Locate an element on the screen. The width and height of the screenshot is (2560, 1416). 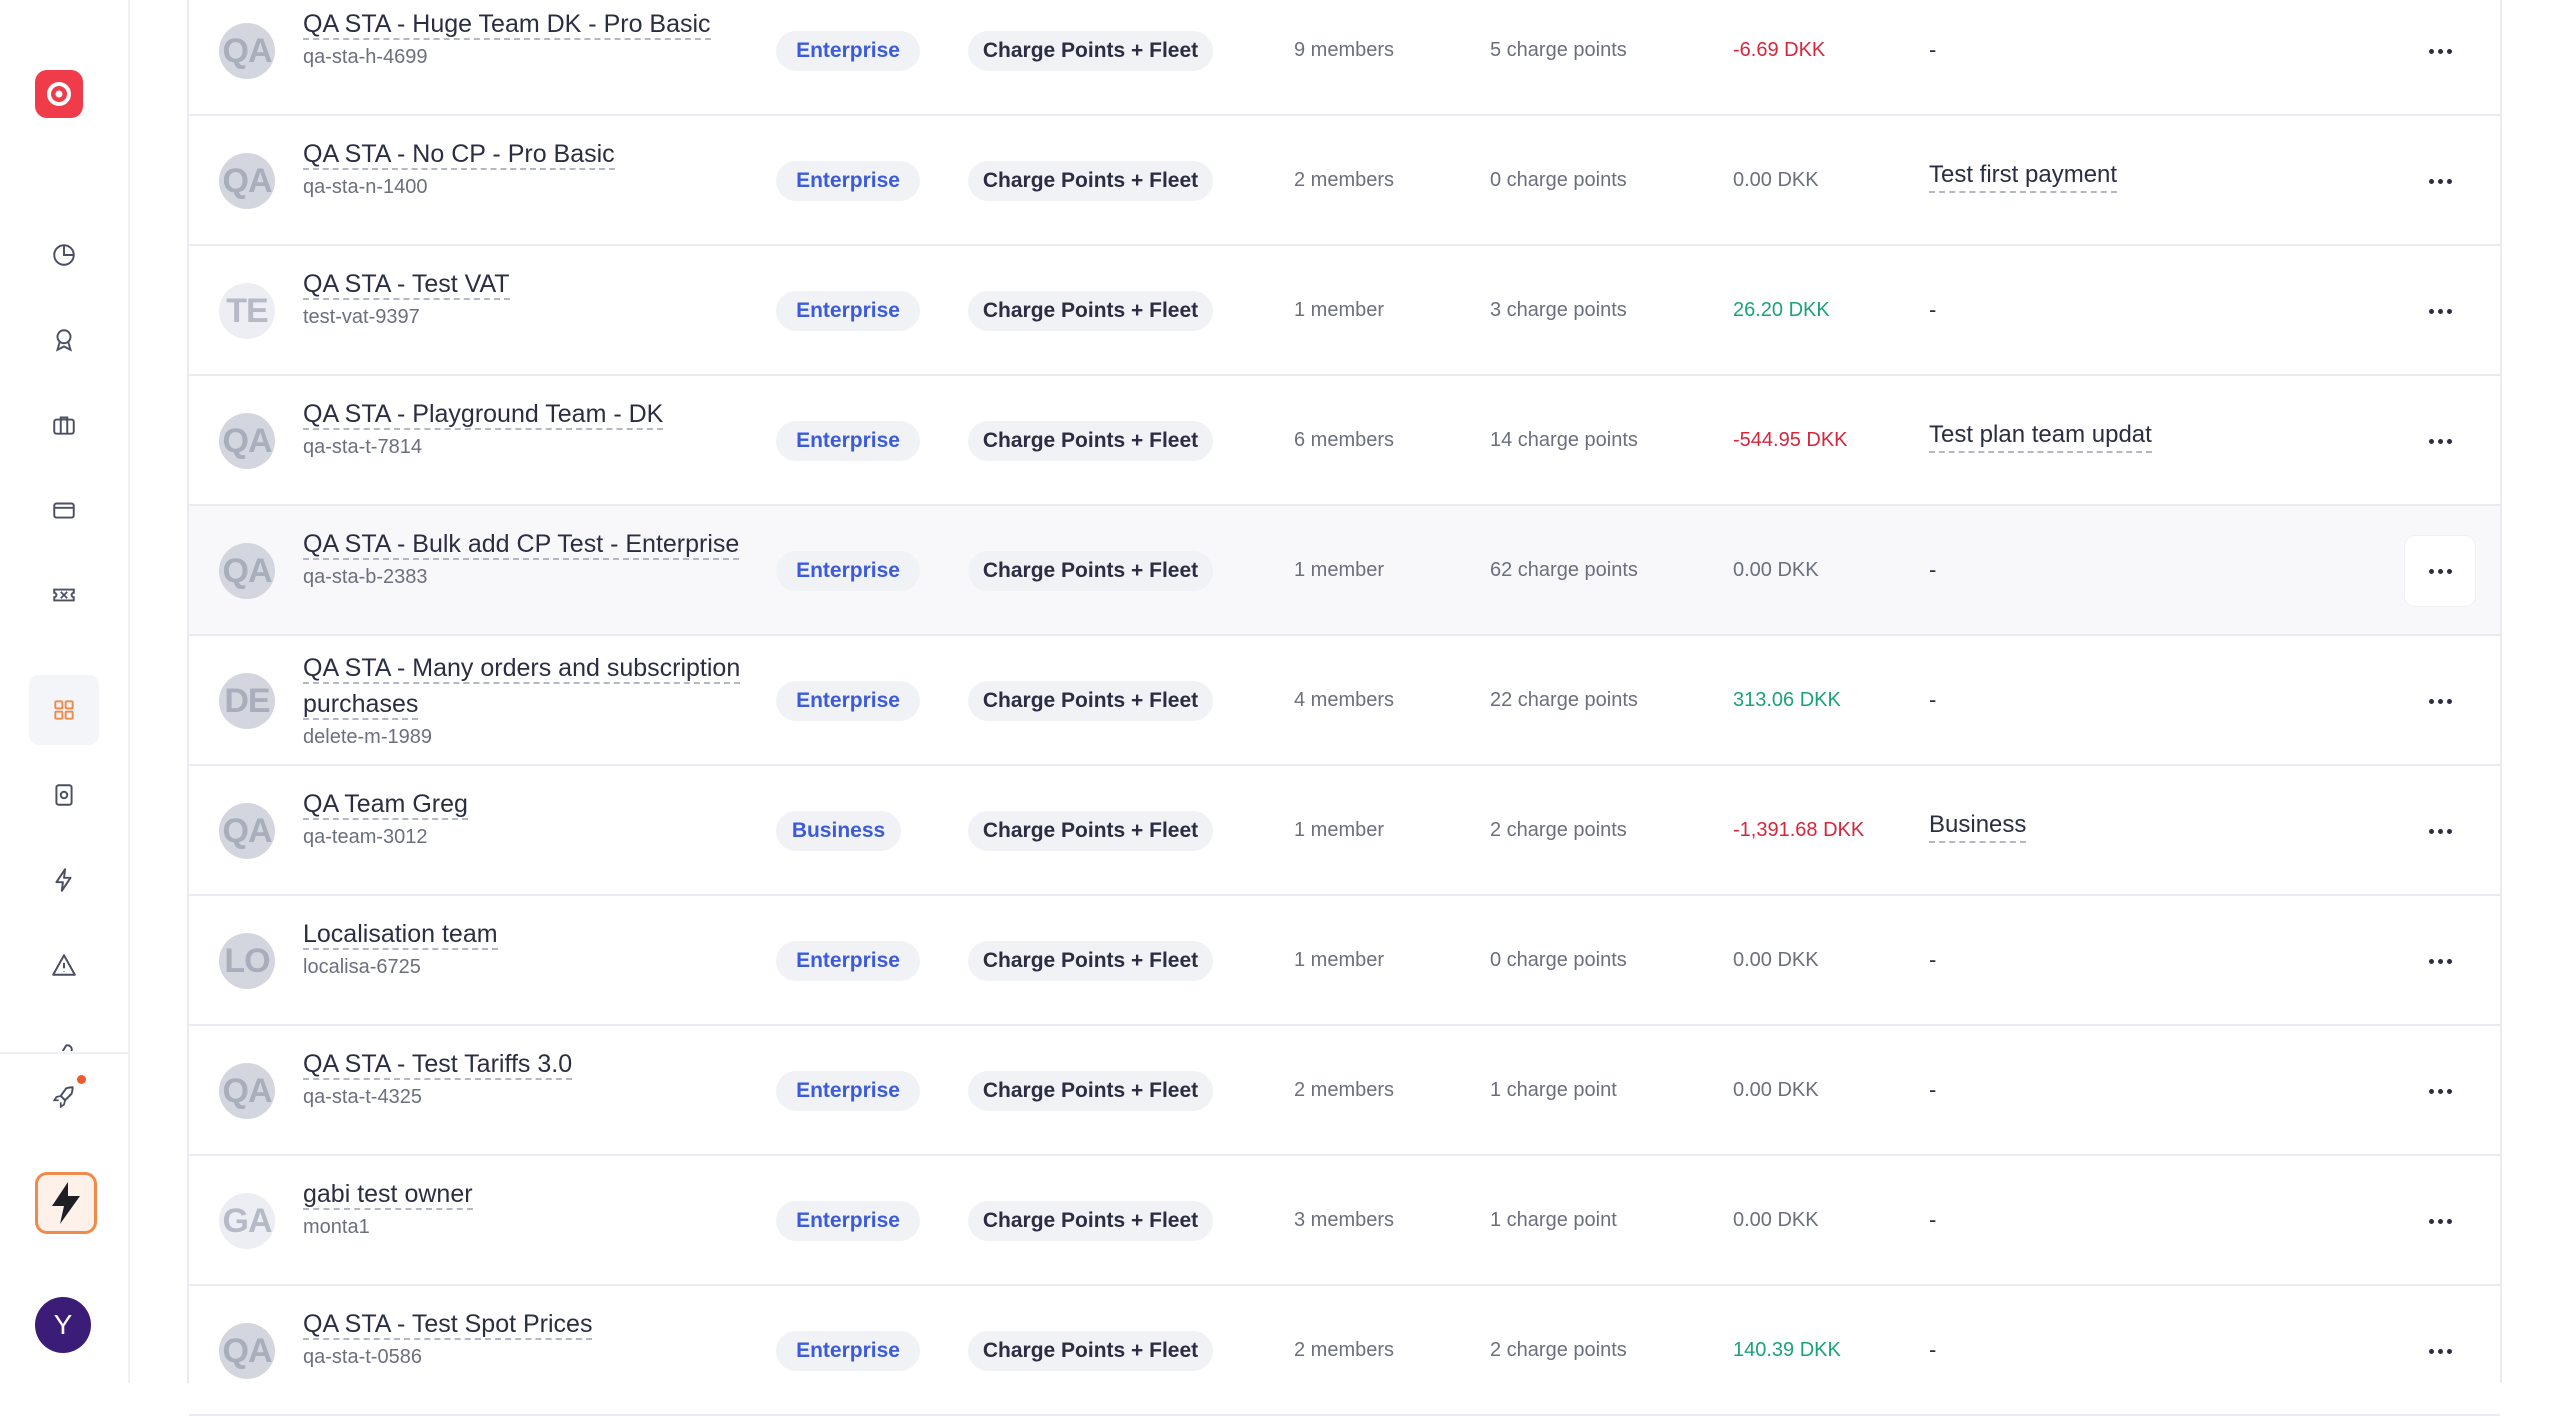
app-logo is located at coordinates (59, 94).